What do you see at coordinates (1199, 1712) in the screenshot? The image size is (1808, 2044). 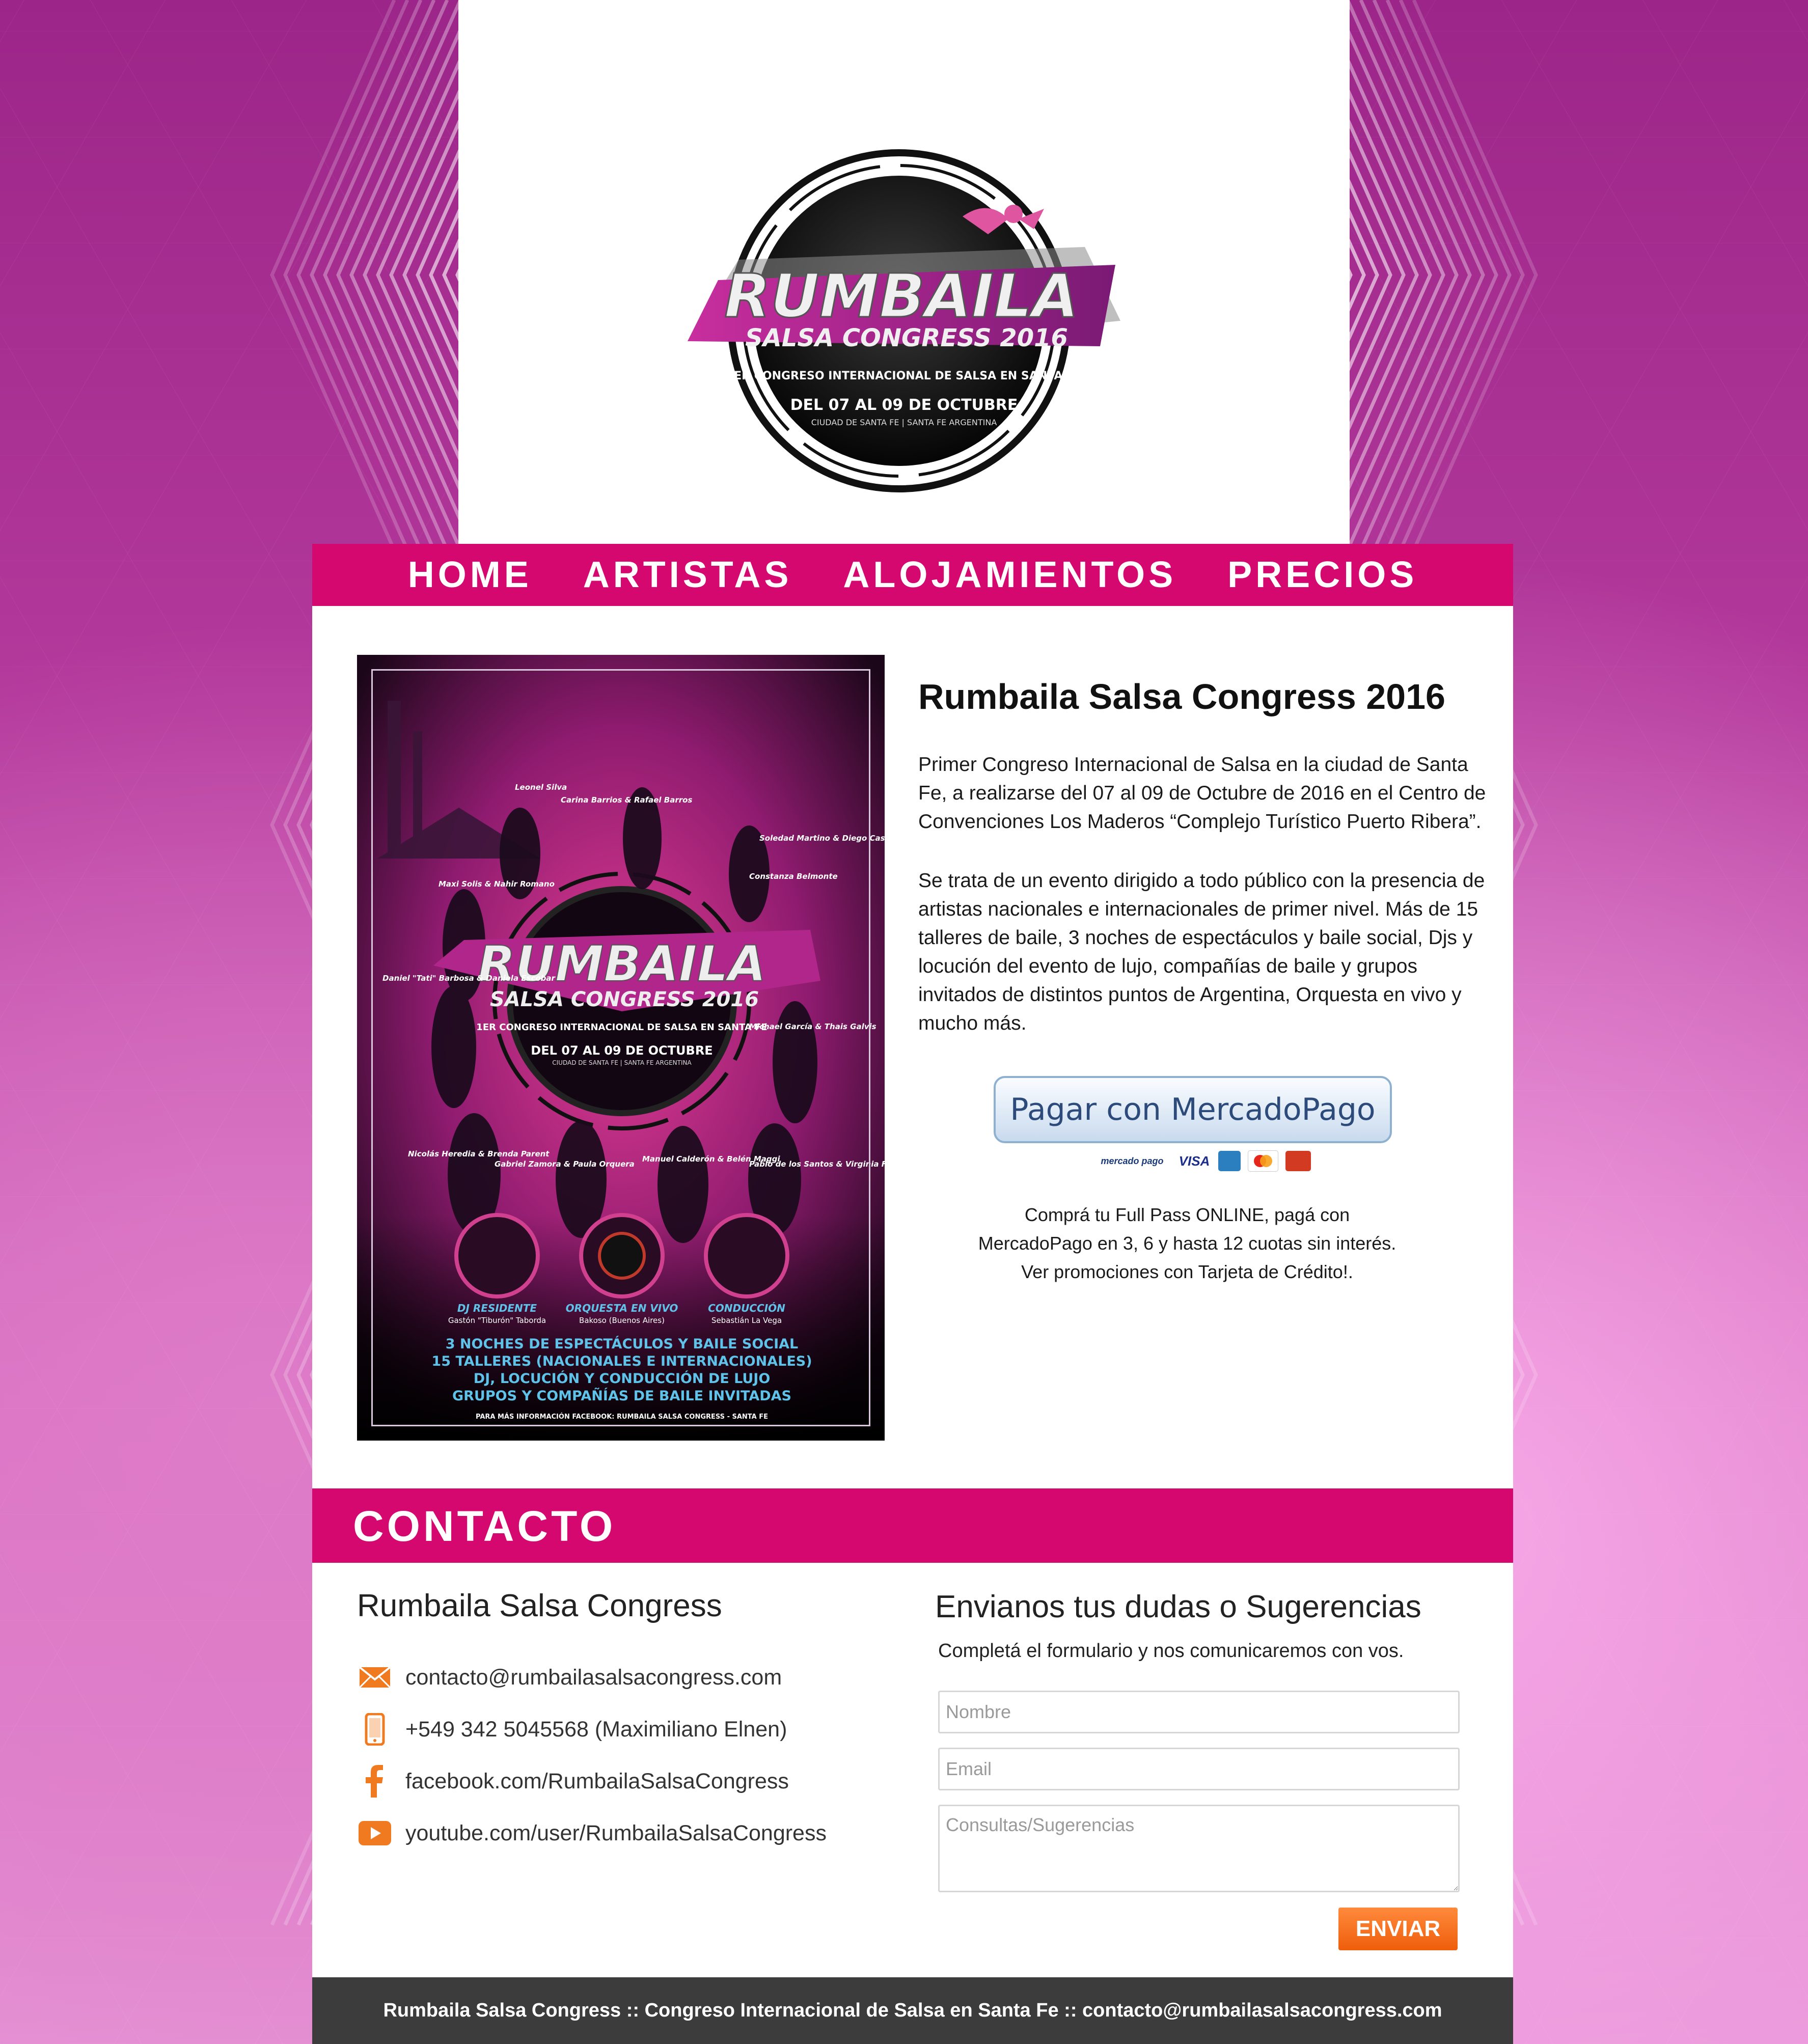 I see `name-input` at bounding box center [1199, 1712].